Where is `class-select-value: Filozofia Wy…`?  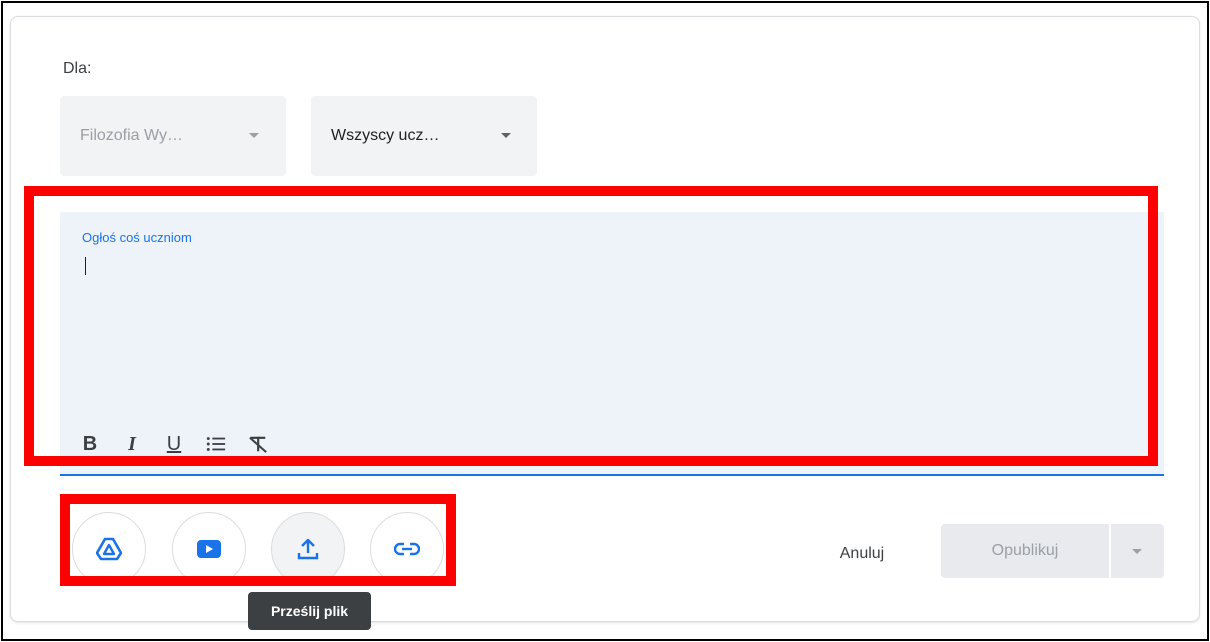 class-select-value: Filozofia Wy… is located at coordinates (131, 135).